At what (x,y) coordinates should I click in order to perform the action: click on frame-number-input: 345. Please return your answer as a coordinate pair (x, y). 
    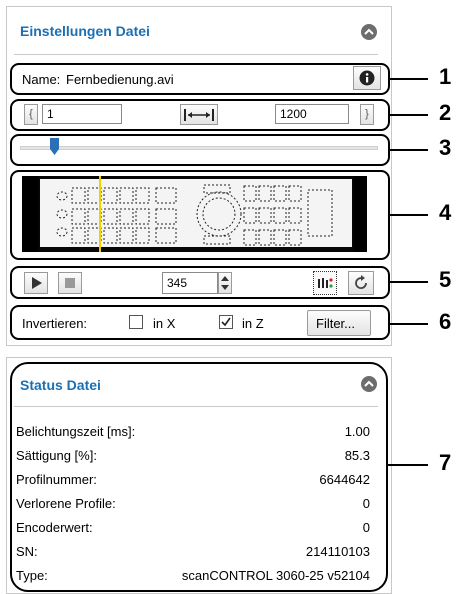
    Looking at the image, I should click on (190, 283).